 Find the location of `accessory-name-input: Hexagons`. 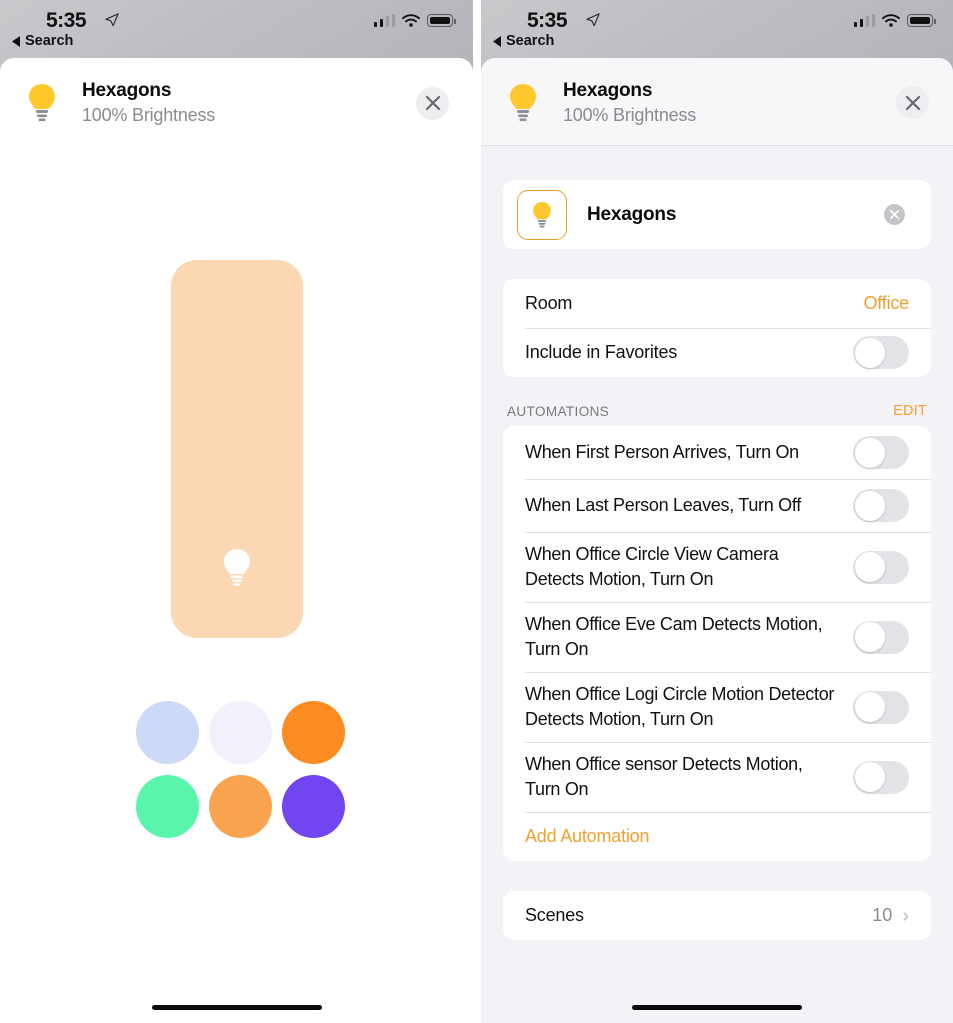

accessory-name-input: Hexagons is located at coordinates (735, 215).